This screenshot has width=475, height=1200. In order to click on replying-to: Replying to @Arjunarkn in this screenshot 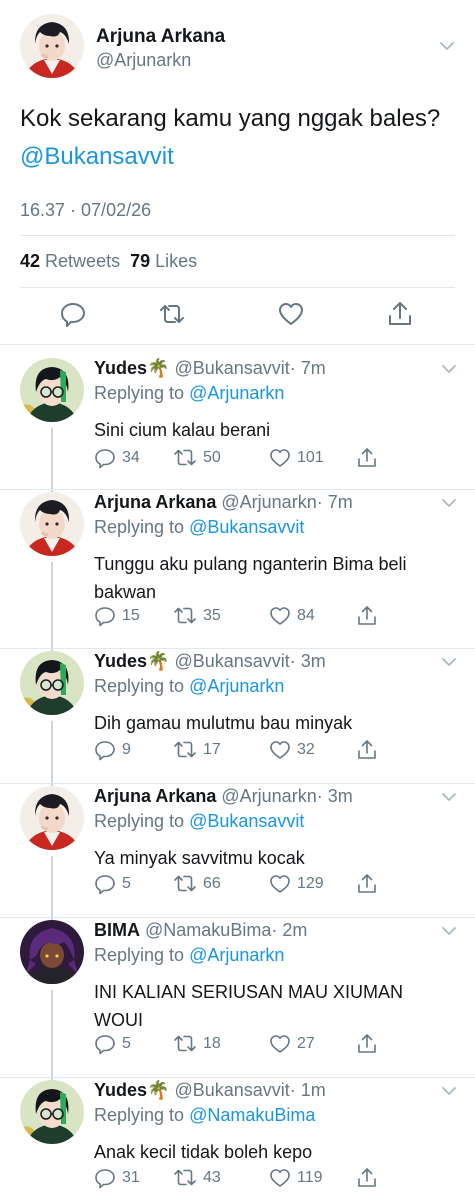, I will do `click(189, 686)`.